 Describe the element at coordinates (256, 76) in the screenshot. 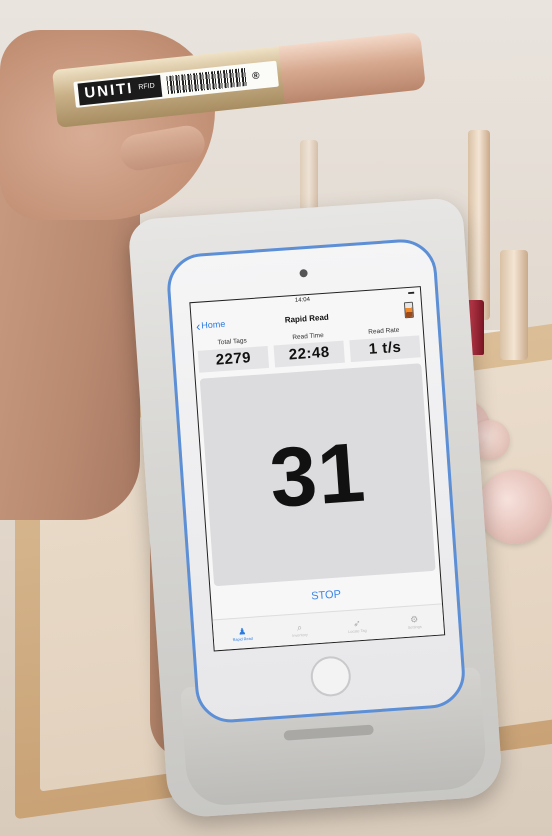

I see `registered-mark-icon: ®` at that location.